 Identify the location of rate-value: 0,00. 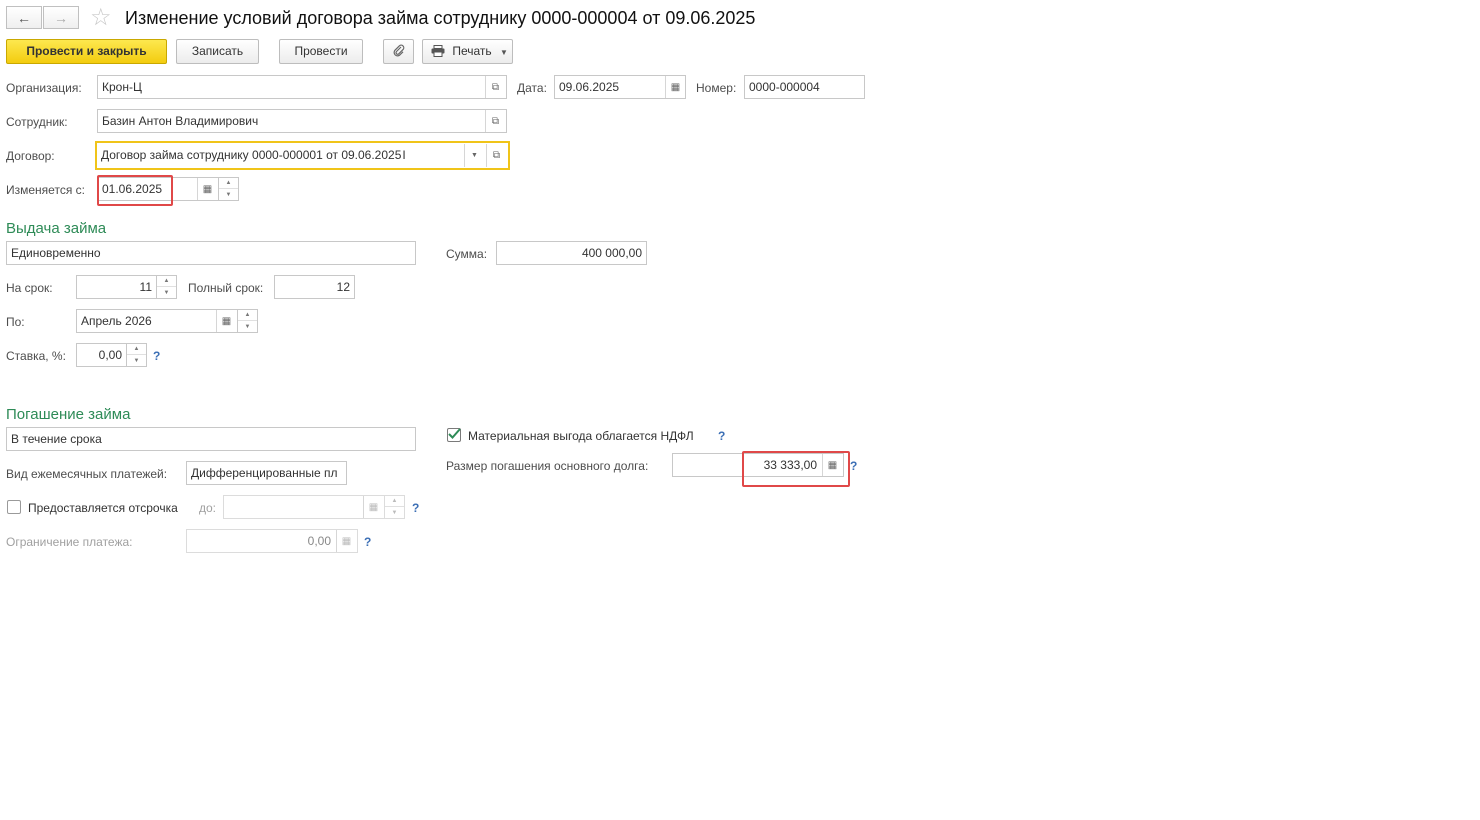
(110, 355).